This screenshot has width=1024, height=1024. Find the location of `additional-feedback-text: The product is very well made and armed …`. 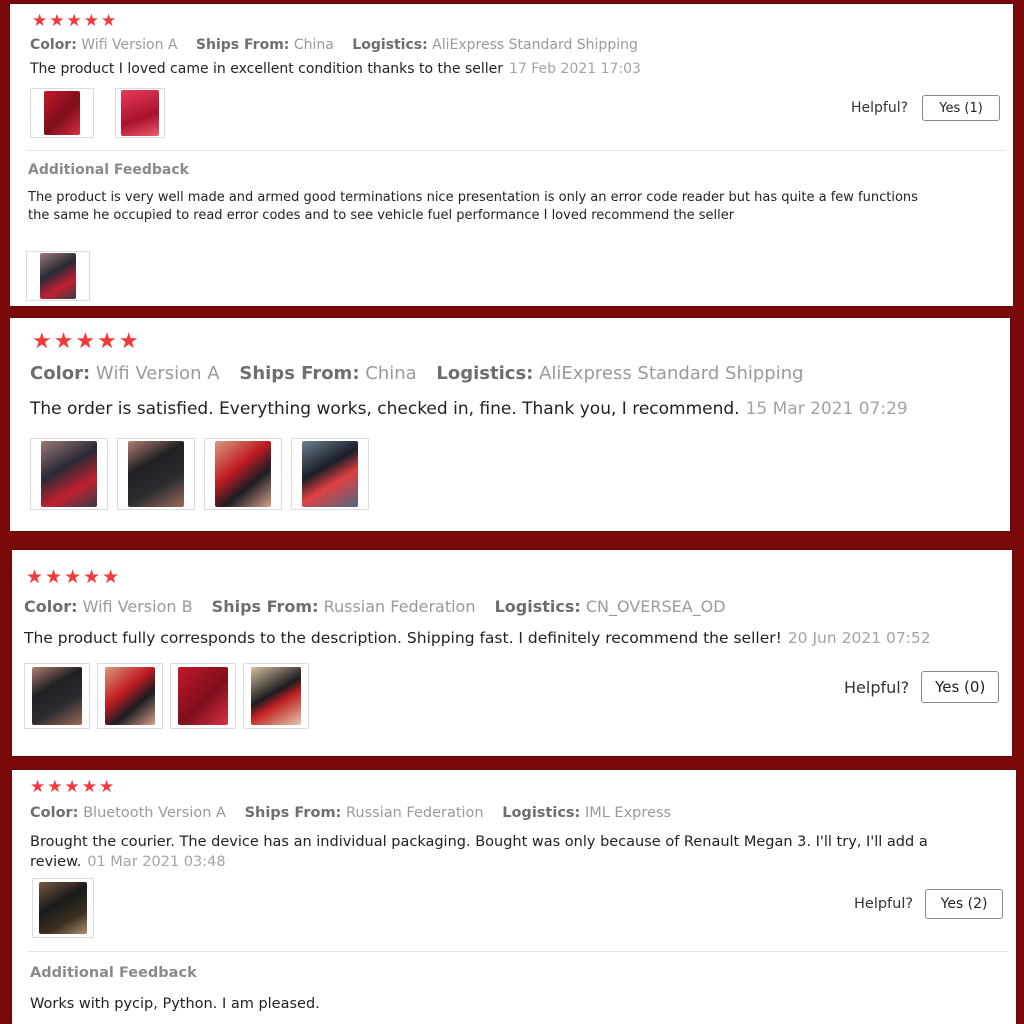

additional-feedback-text: The product is very well made and armed … is located at coordinates (473, 206).